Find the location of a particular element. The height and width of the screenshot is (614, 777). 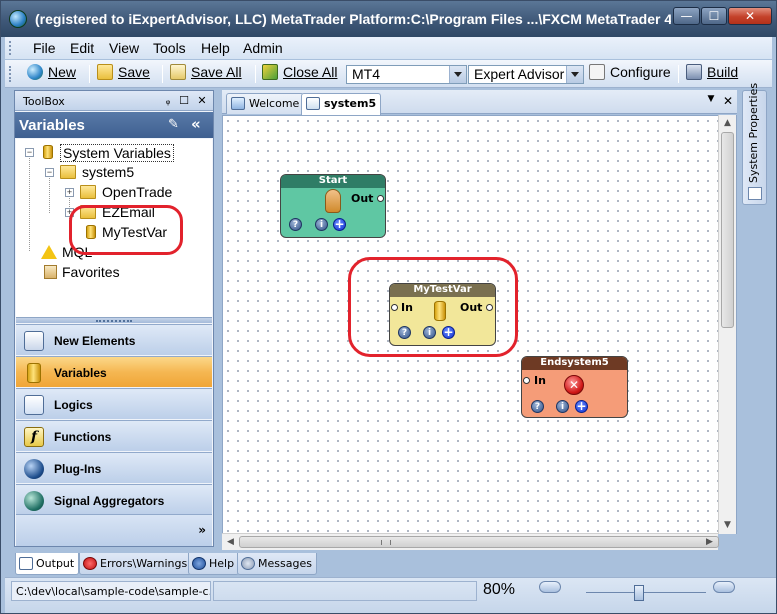

float-icon: ☐ is located at coordinates (184, 100).